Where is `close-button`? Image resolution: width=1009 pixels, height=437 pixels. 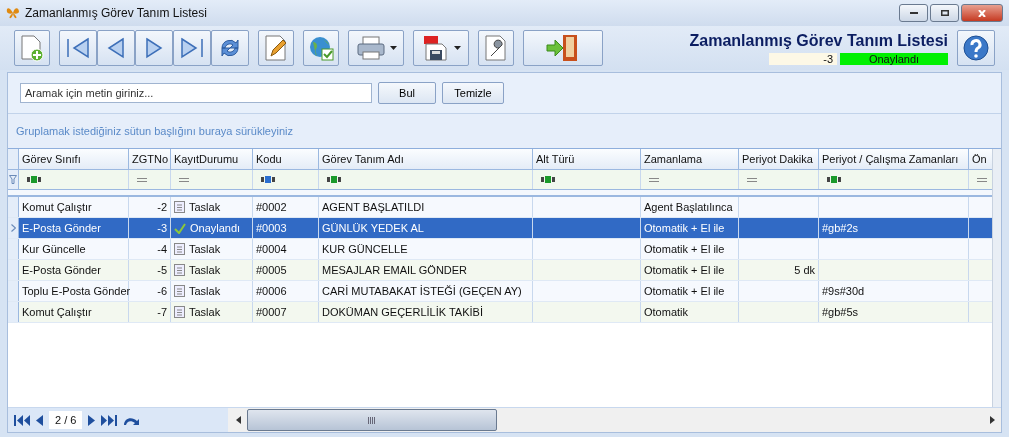
close-button is located at coordinates (982, 13).